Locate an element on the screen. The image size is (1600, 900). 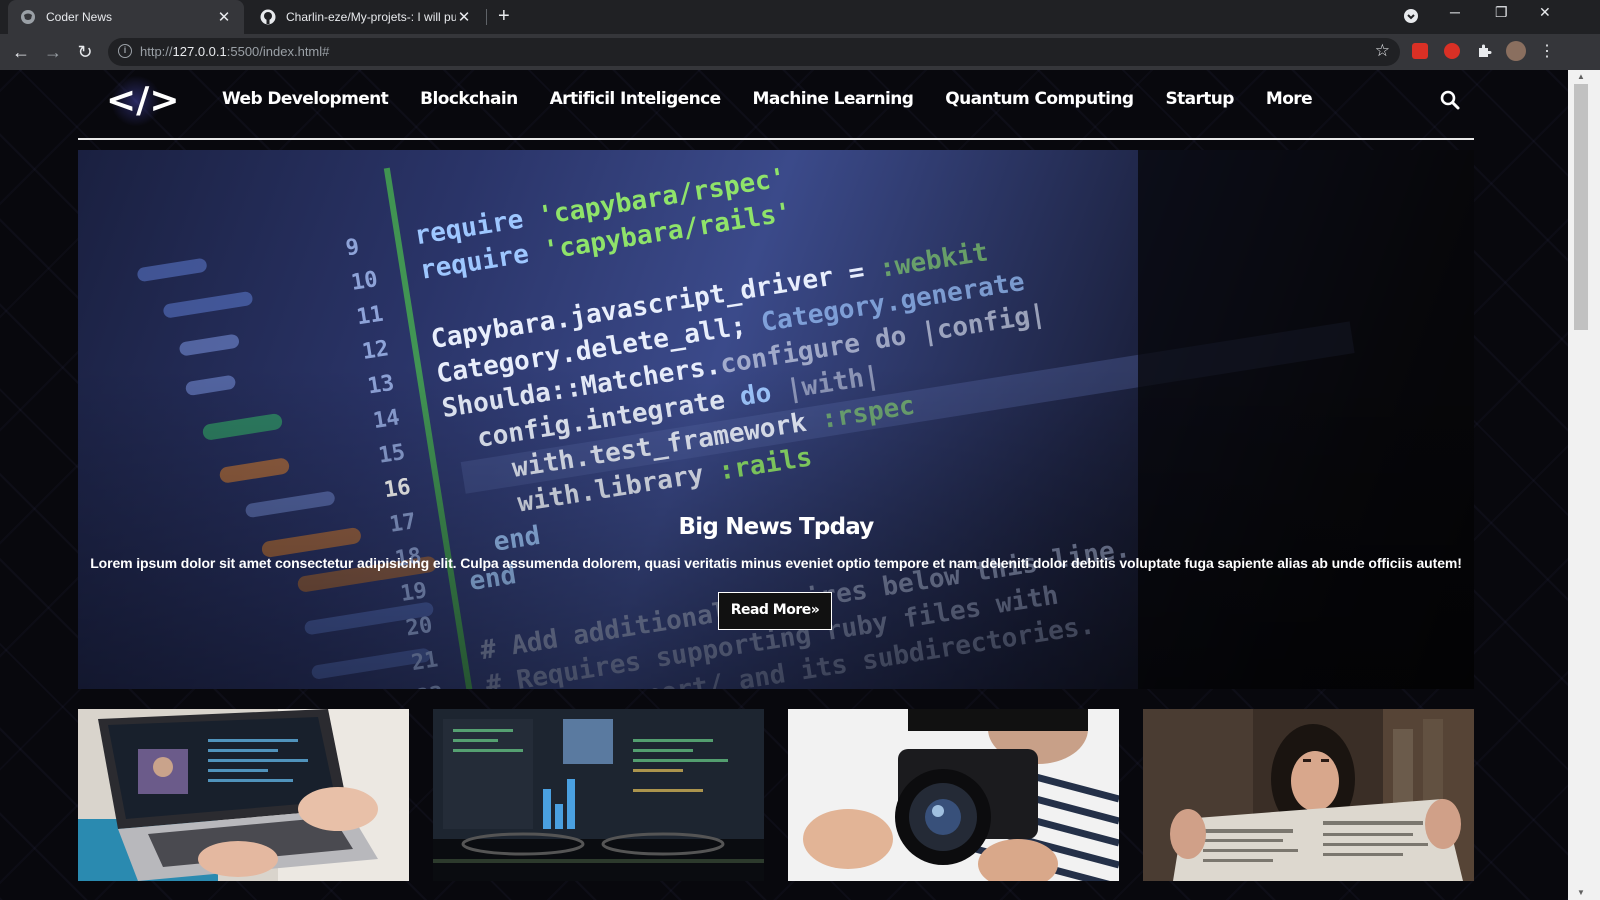
scrollbar-thumb is located at coordinates (1581, 207).